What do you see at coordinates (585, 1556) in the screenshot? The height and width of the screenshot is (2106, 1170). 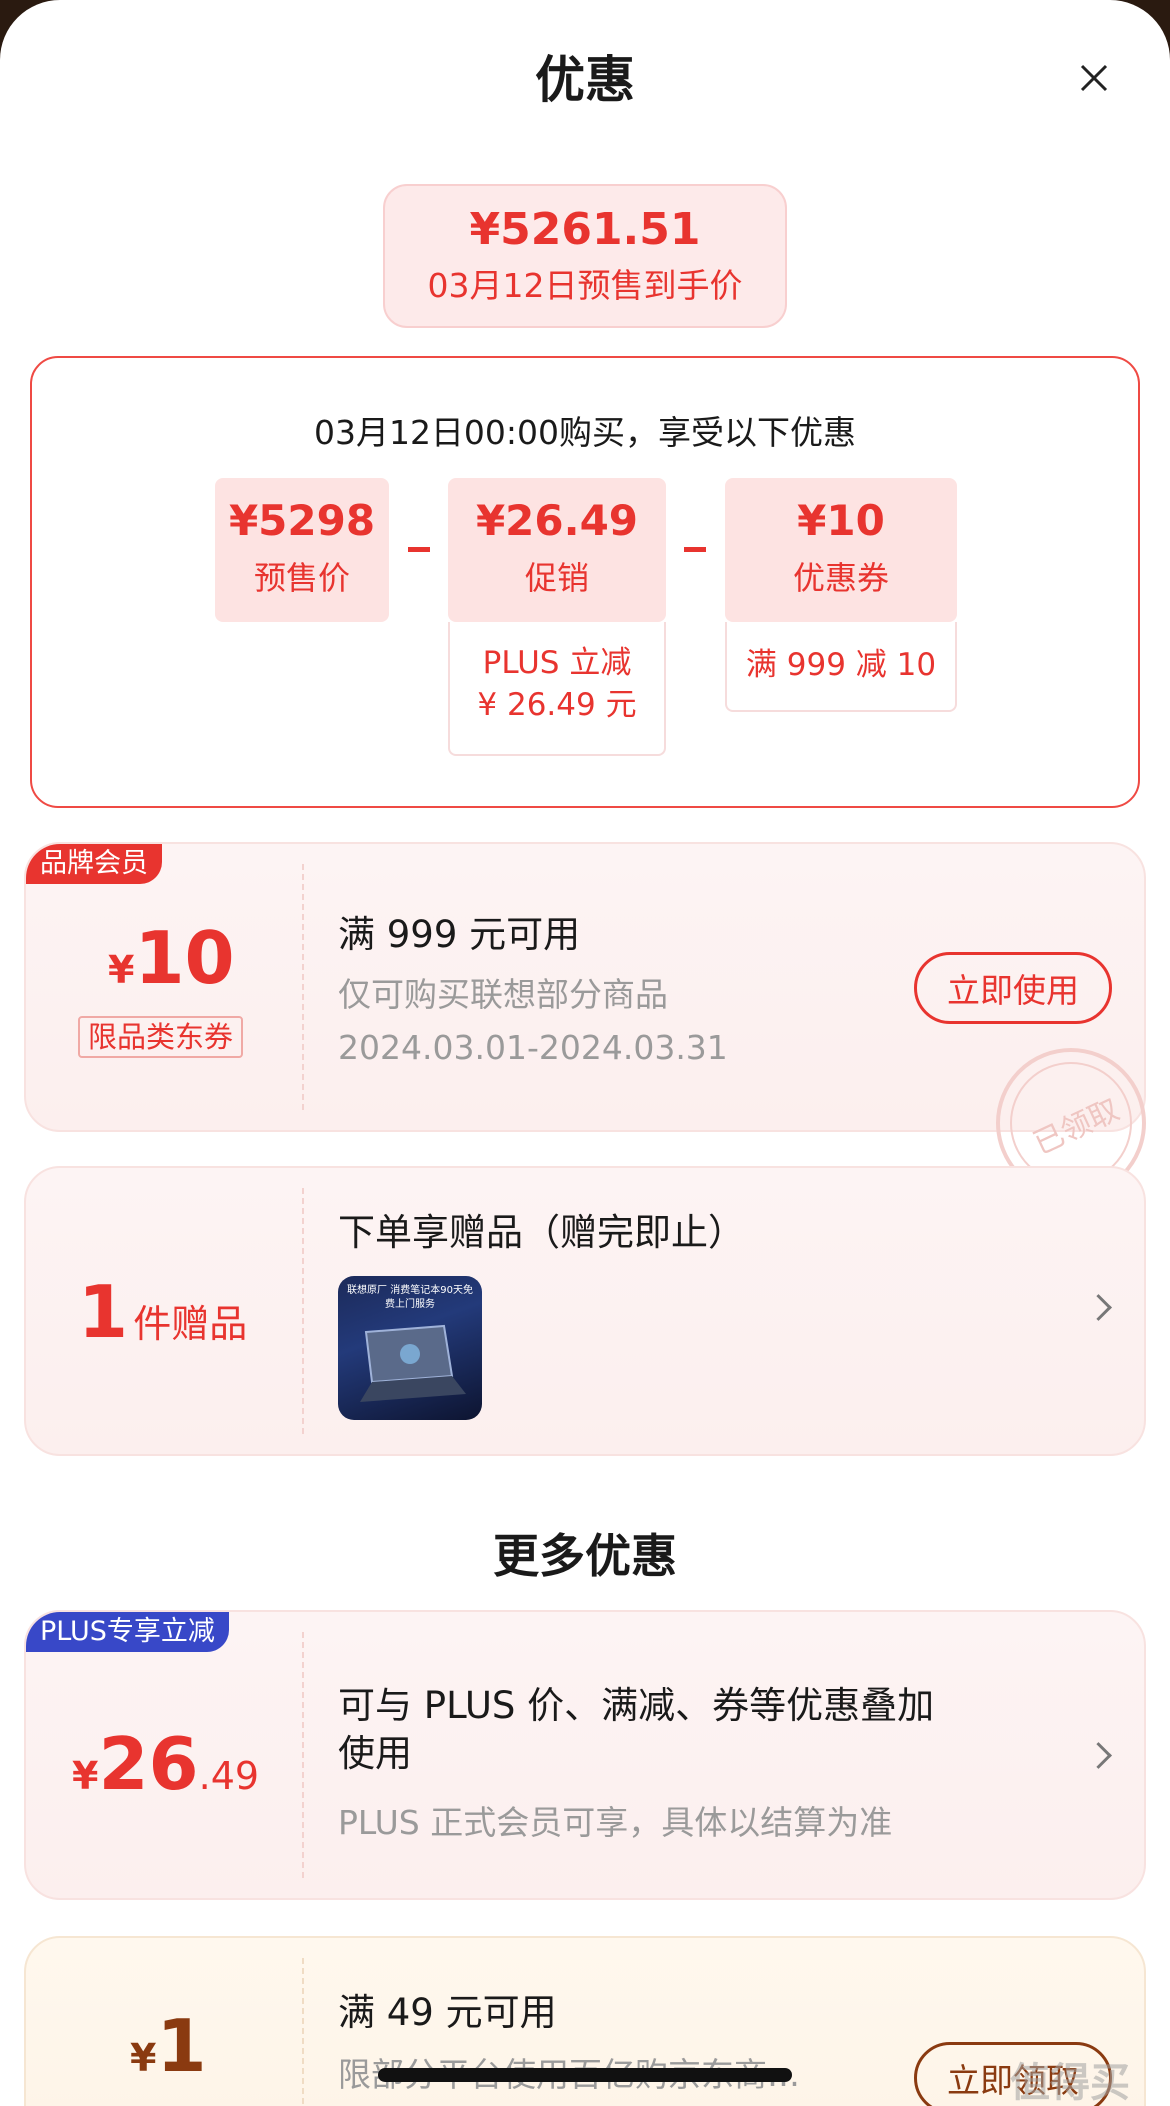 I see `more-offers-heading: 更多优惠` at bounding box center [585, 1556].